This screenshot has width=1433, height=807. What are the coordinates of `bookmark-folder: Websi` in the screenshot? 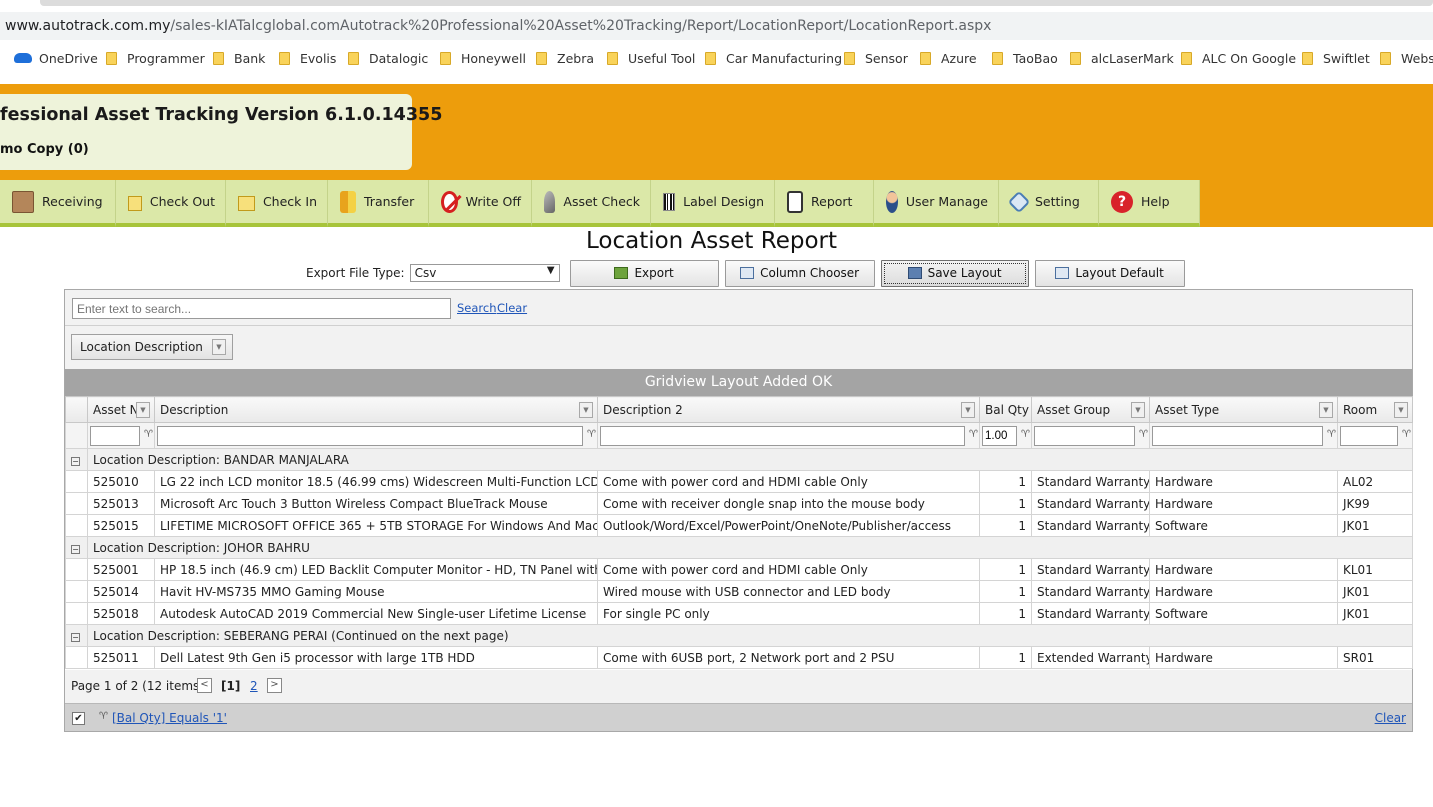 It's located at (1406, 58).